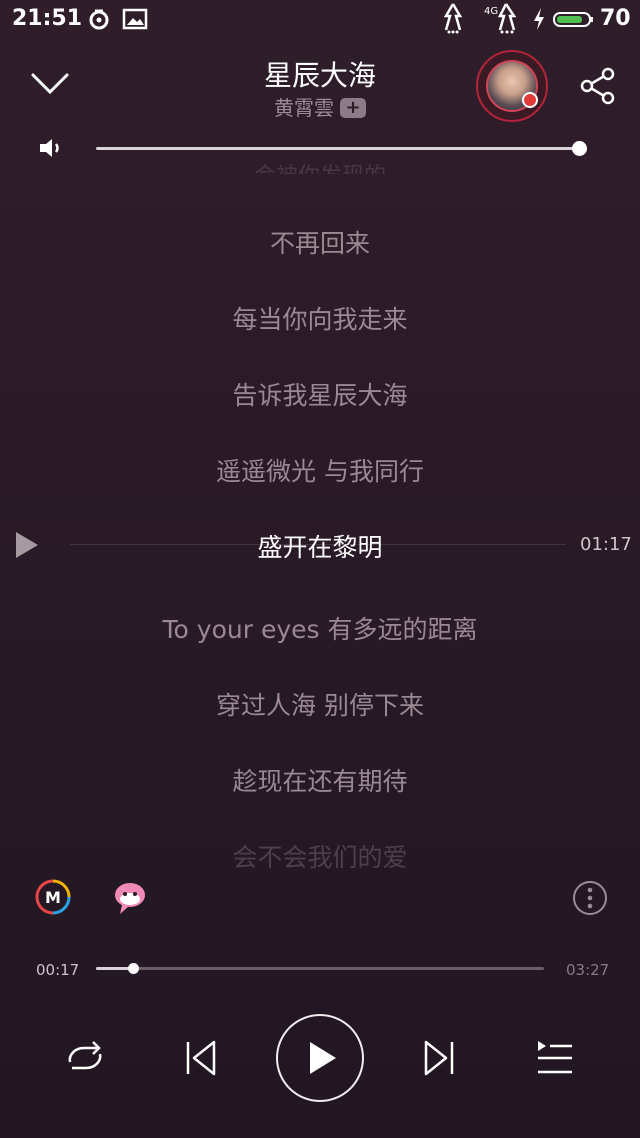 This screenshot has height=1138, width=640. Describe the element at coordinates (588, 970) in the screenshot. I see `total-time: 03:27` at that location.